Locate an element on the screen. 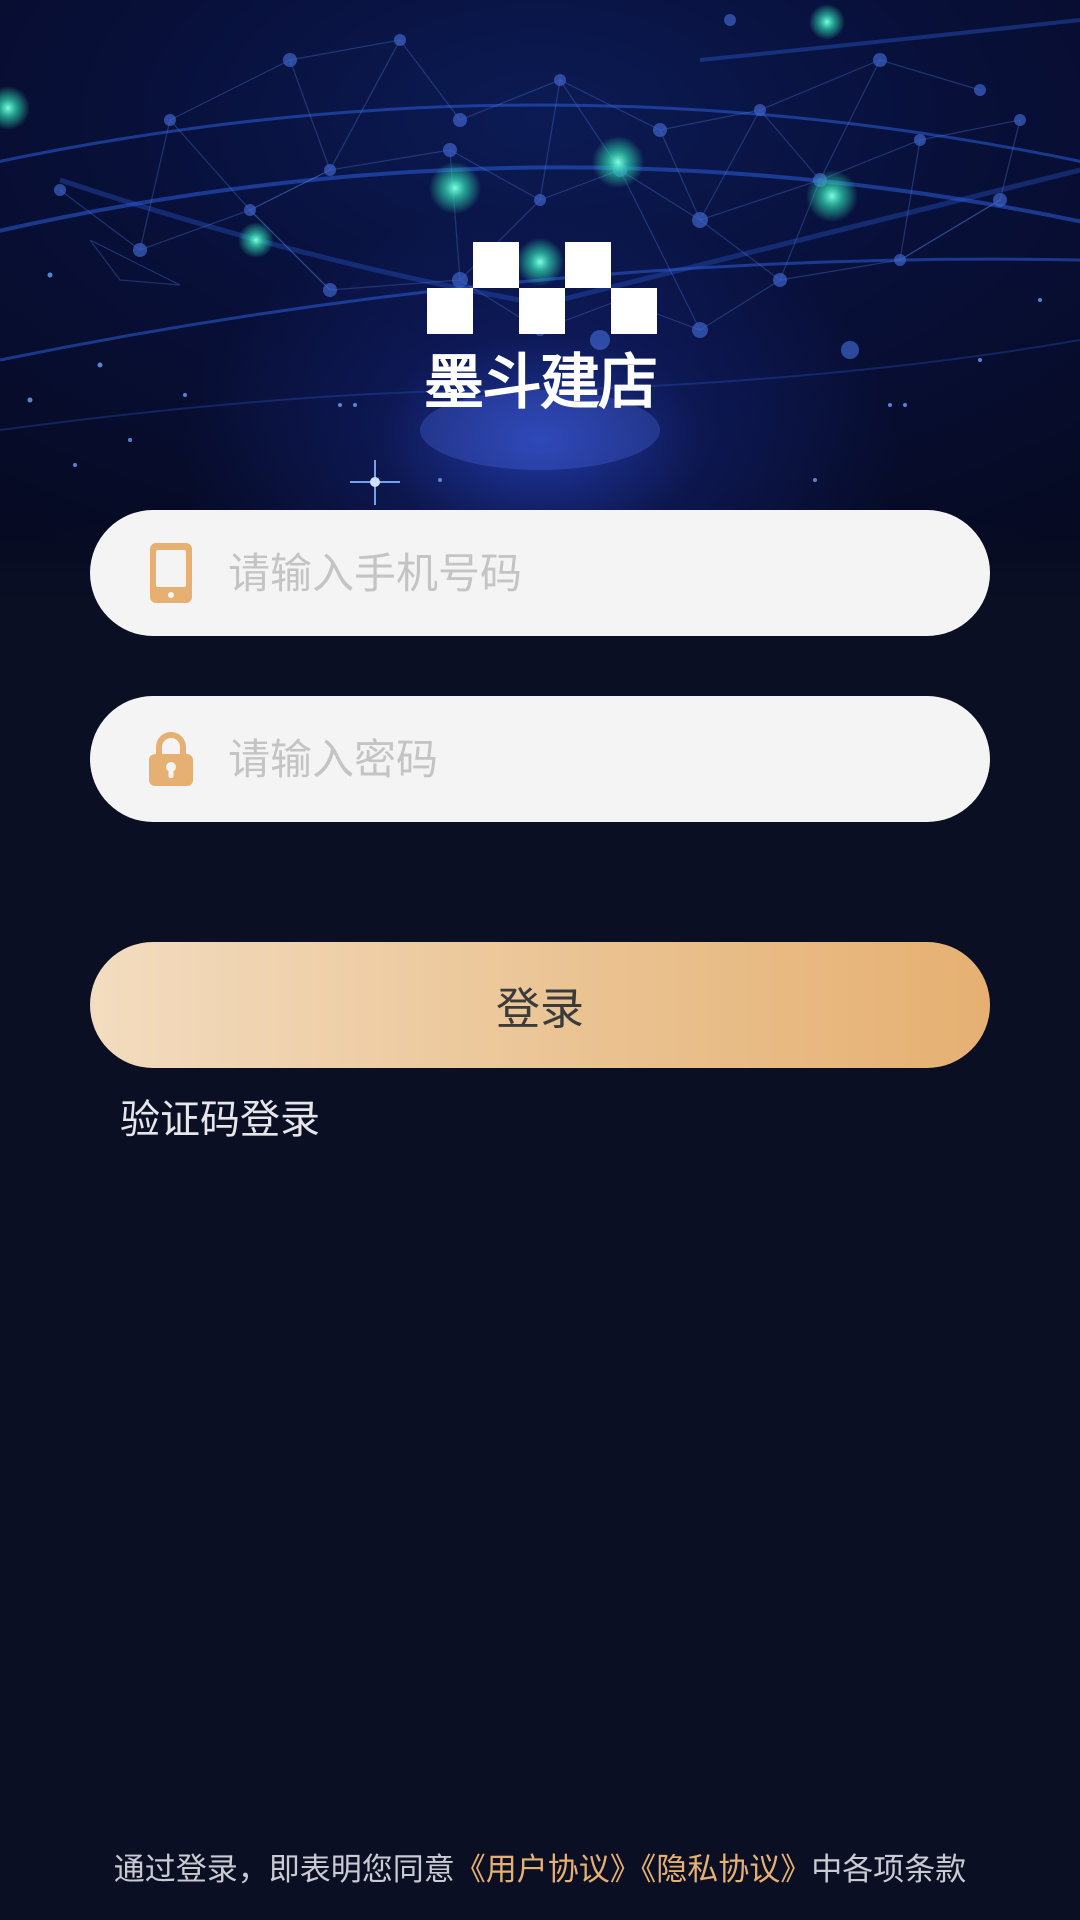 Image resolution: width=1080 pixels, height=1920 pixels. sms-code-login-link: 验证码登录 is located at coordinates (220, 1120).